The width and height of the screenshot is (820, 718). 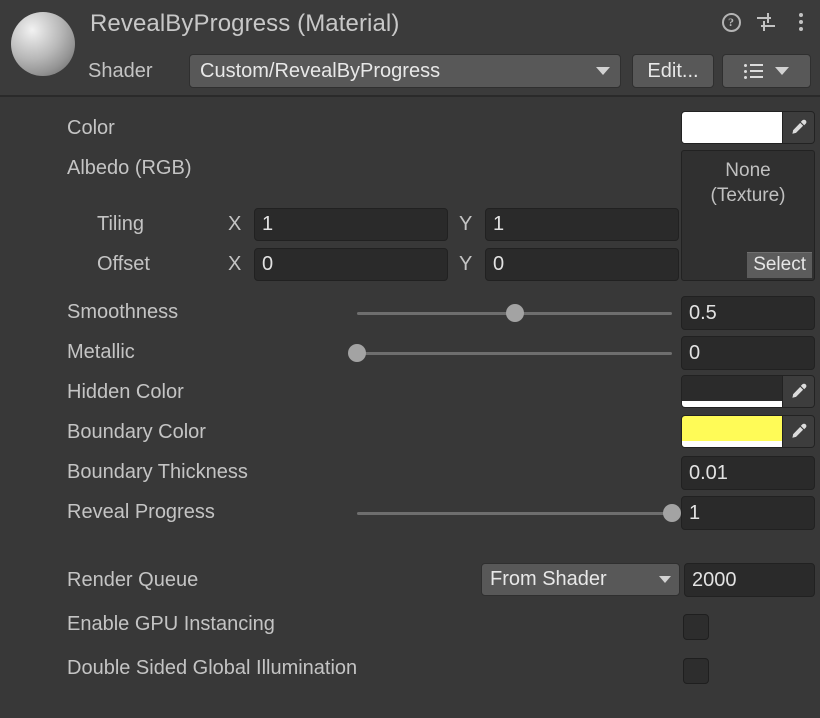 What do you see at coordinates (696, 671) in the screenshot?
I see `double-sided-gi-checkbox` at bounding box center [696, 671].